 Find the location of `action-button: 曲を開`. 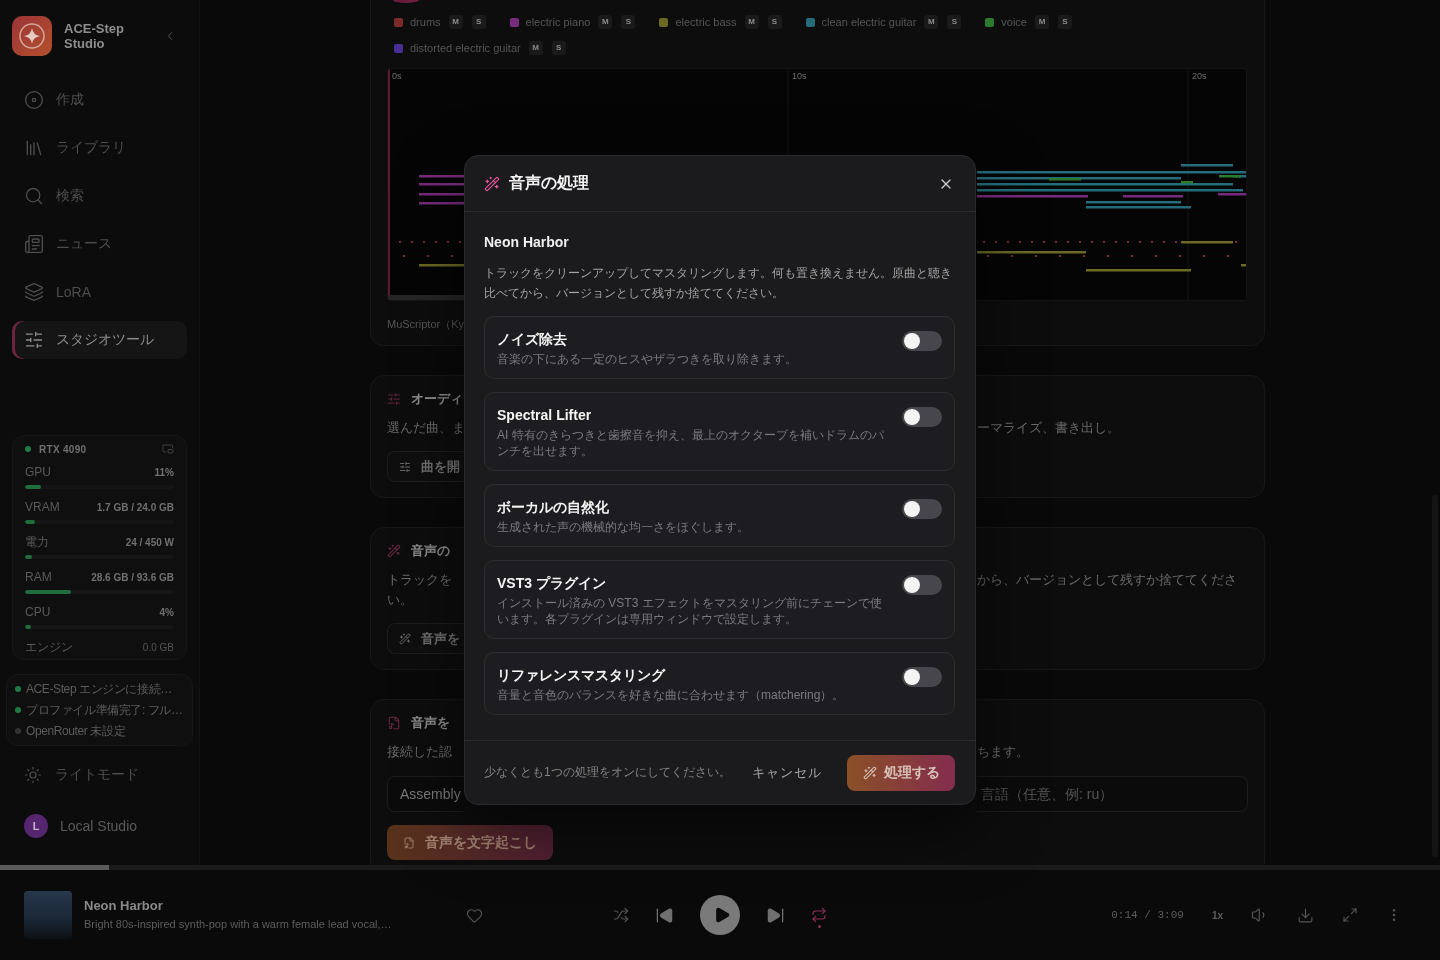

action-button: 曲を開 is located at coordinates (426, 466).